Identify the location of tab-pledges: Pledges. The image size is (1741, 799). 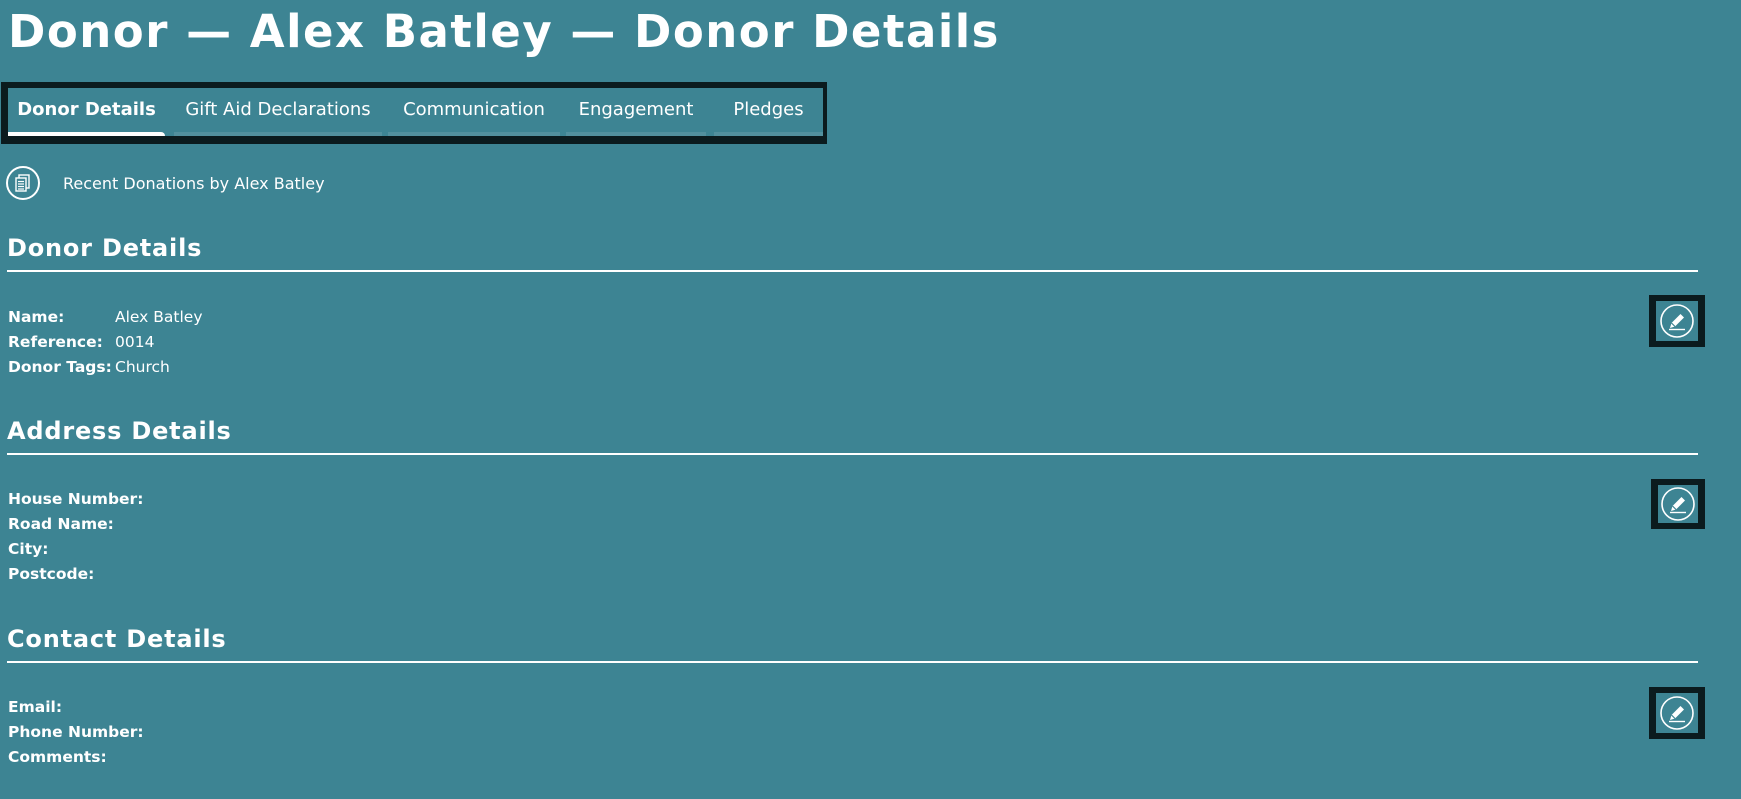
(768, 112).